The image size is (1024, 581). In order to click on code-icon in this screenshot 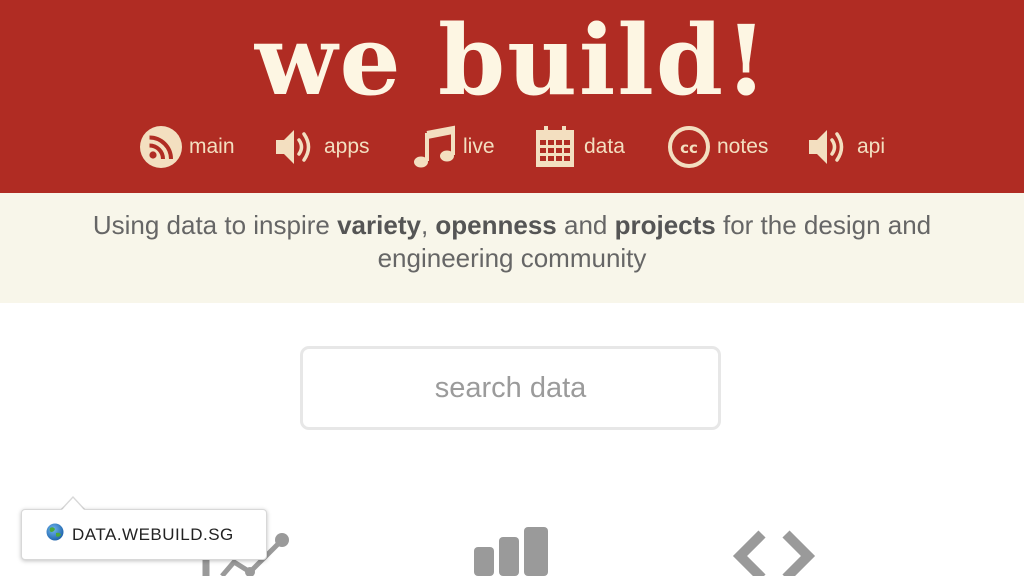, I will do `click(774, 555)`.